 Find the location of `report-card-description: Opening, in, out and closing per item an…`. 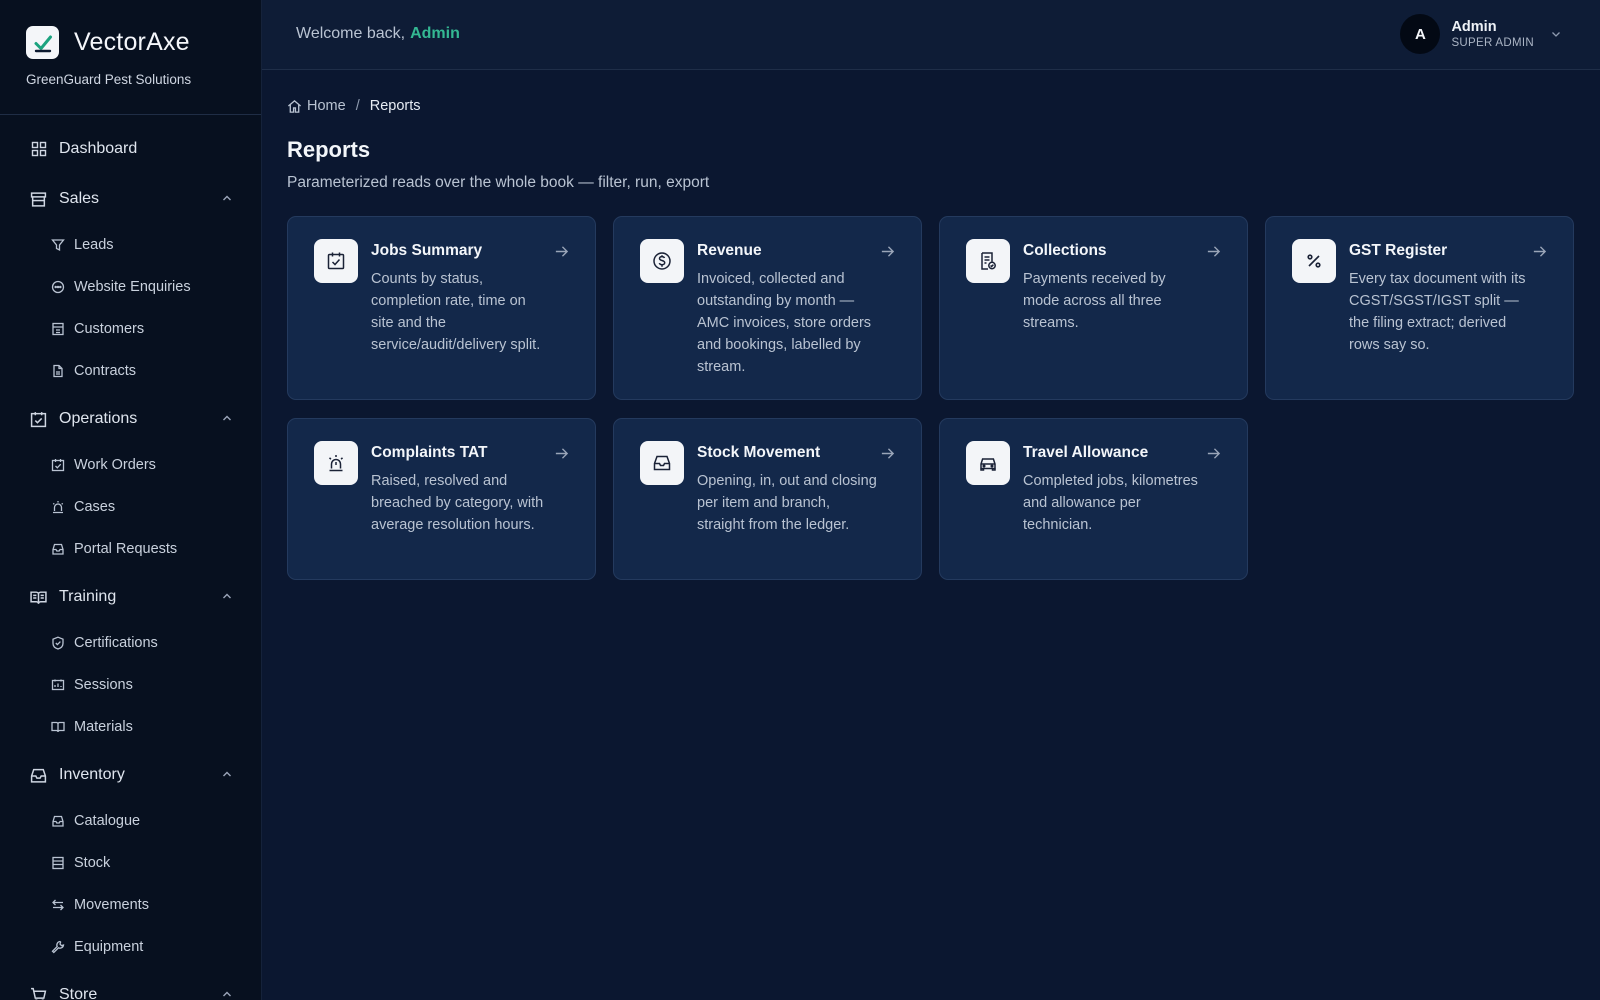

report-card-description: Opening, in, out and closing per item an… is located at coordinates (787, 503).